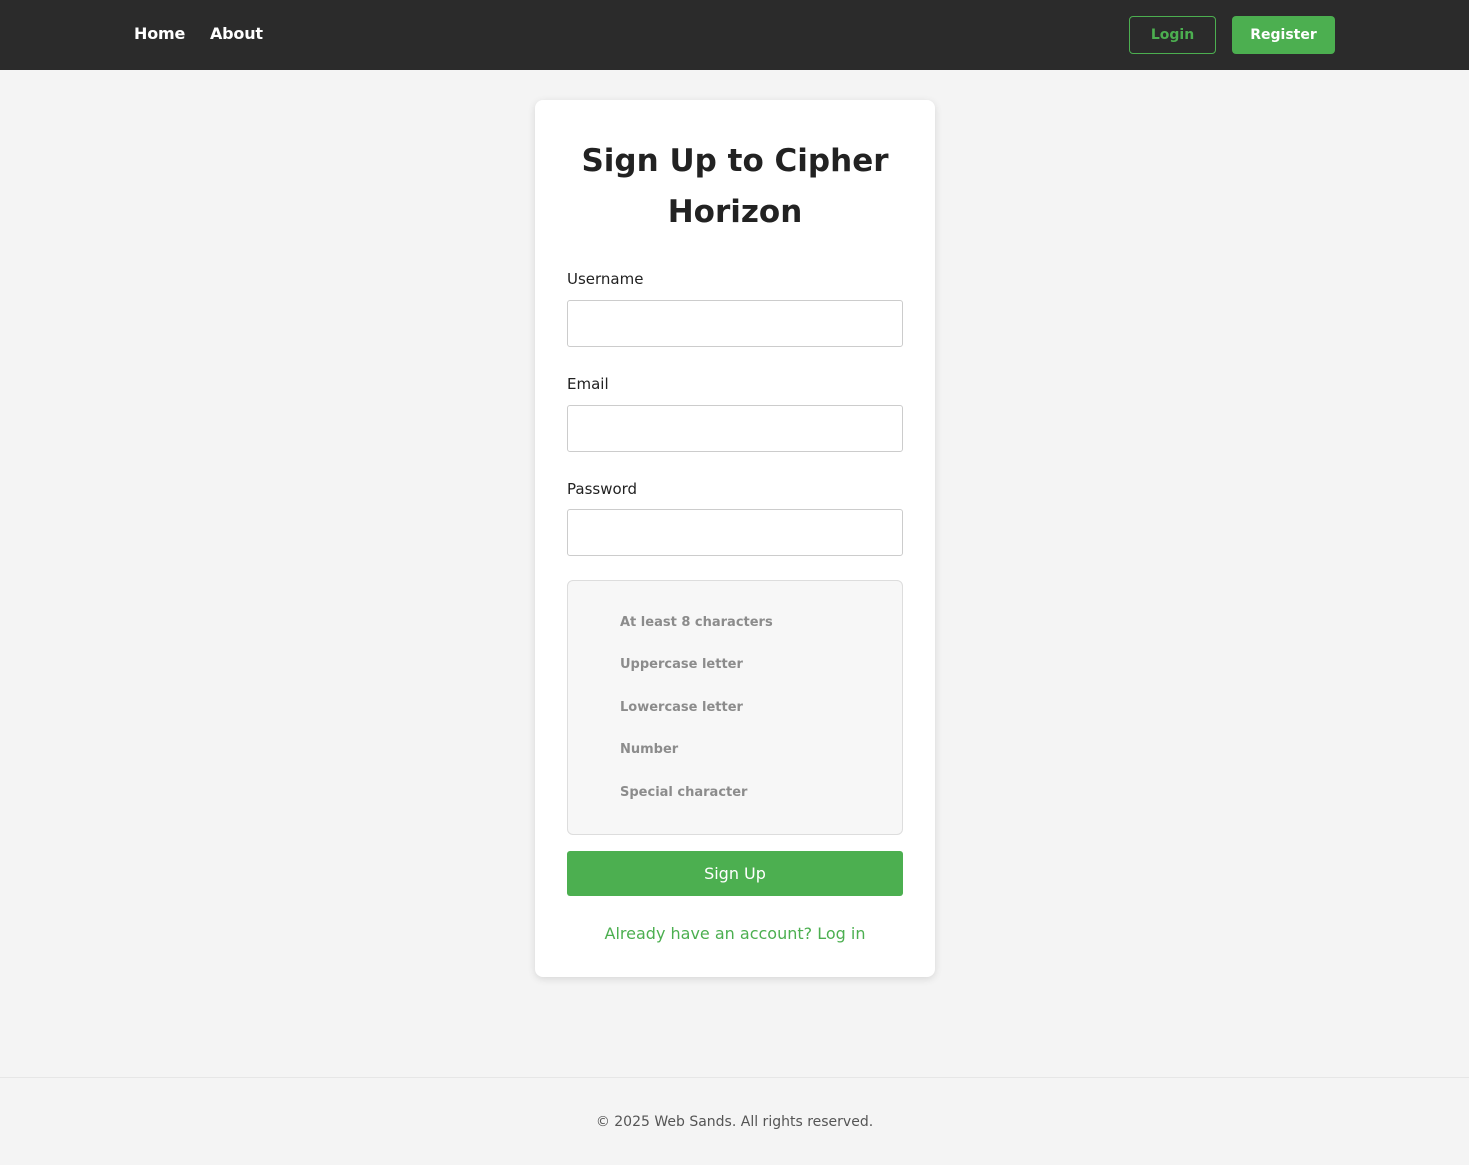  I want to click on register-button: Register, so click(1283, 35).